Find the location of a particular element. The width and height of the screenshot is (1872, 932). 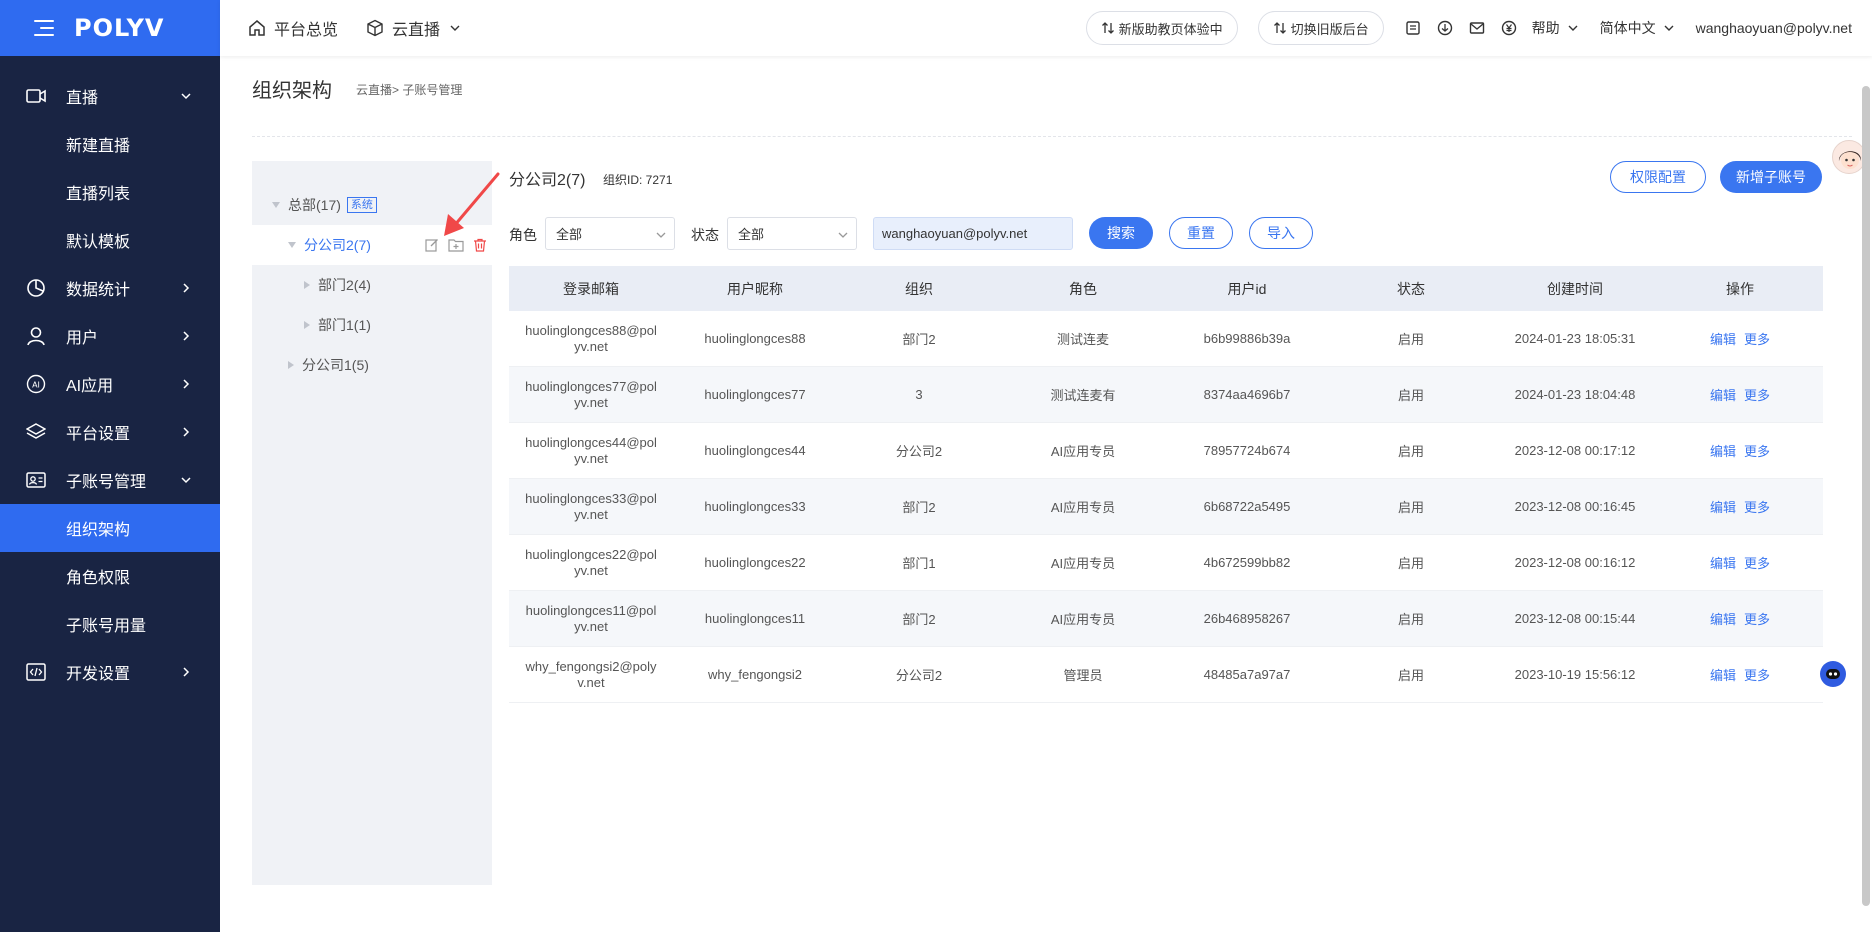

sidebar-item-dev-settings: 开发设置 is located at coordinates (110, 672).